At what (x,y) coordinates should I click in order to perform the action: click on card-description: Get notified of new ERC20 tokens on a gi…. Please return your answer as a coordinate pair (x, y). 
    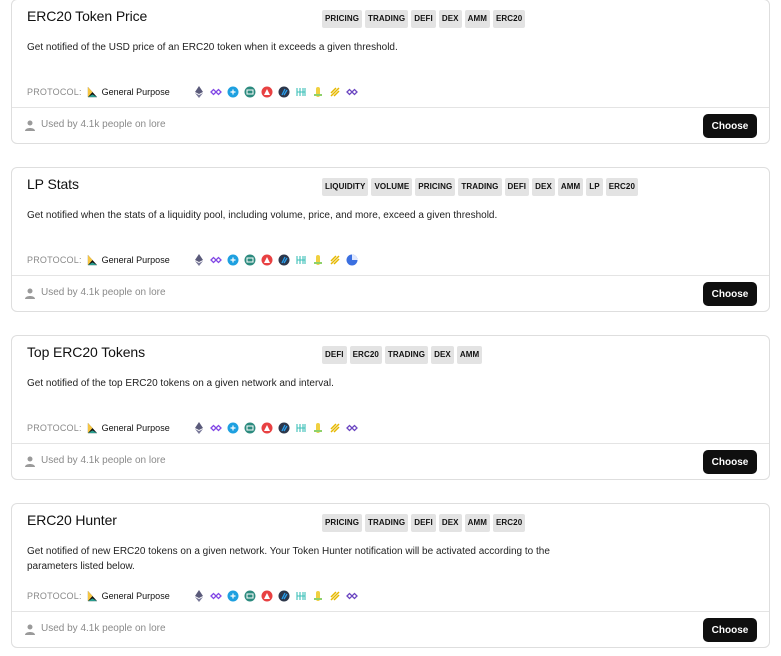
    Looking at the image, I should click on (288, 559).